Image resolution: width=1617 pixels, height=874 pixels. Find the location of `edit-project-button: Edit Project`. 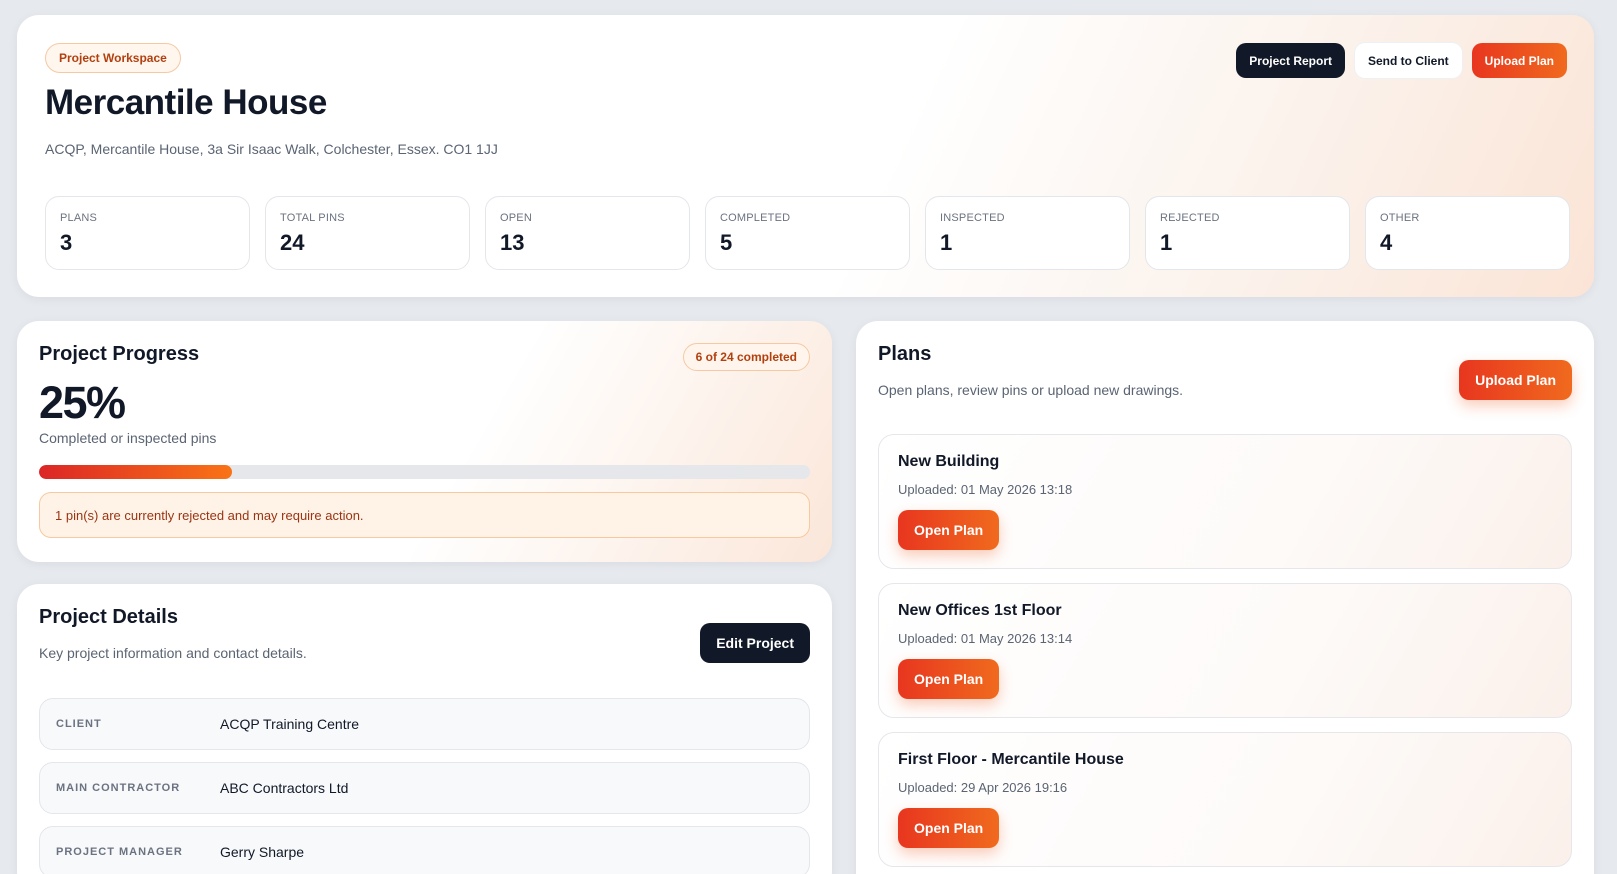

edit-project-button: Edit Project is located at coordinates (755, 643).